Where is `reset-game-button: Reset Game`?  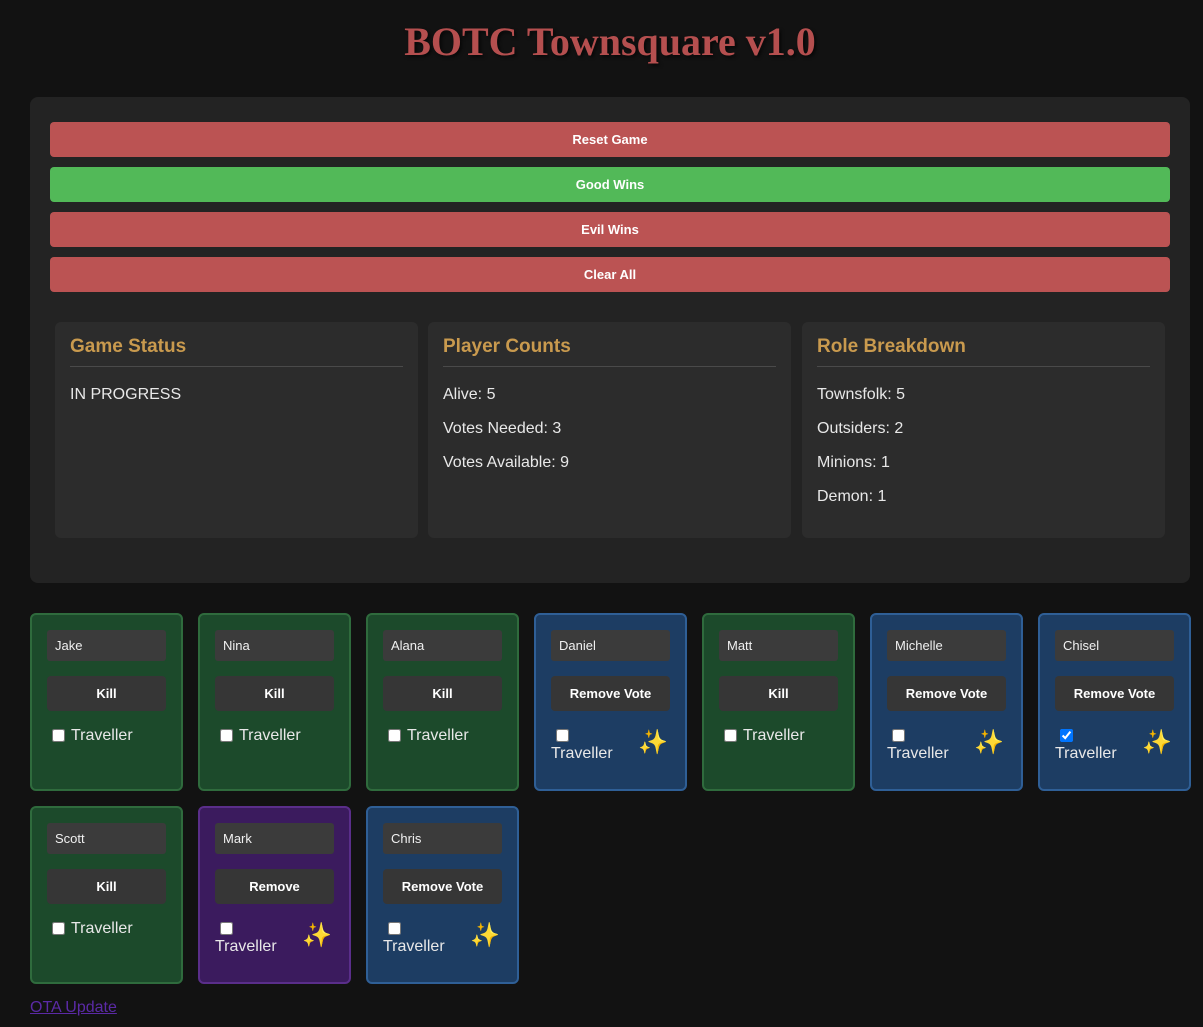 reset-game-button: Reset Game is located at coordinates (610, 139).